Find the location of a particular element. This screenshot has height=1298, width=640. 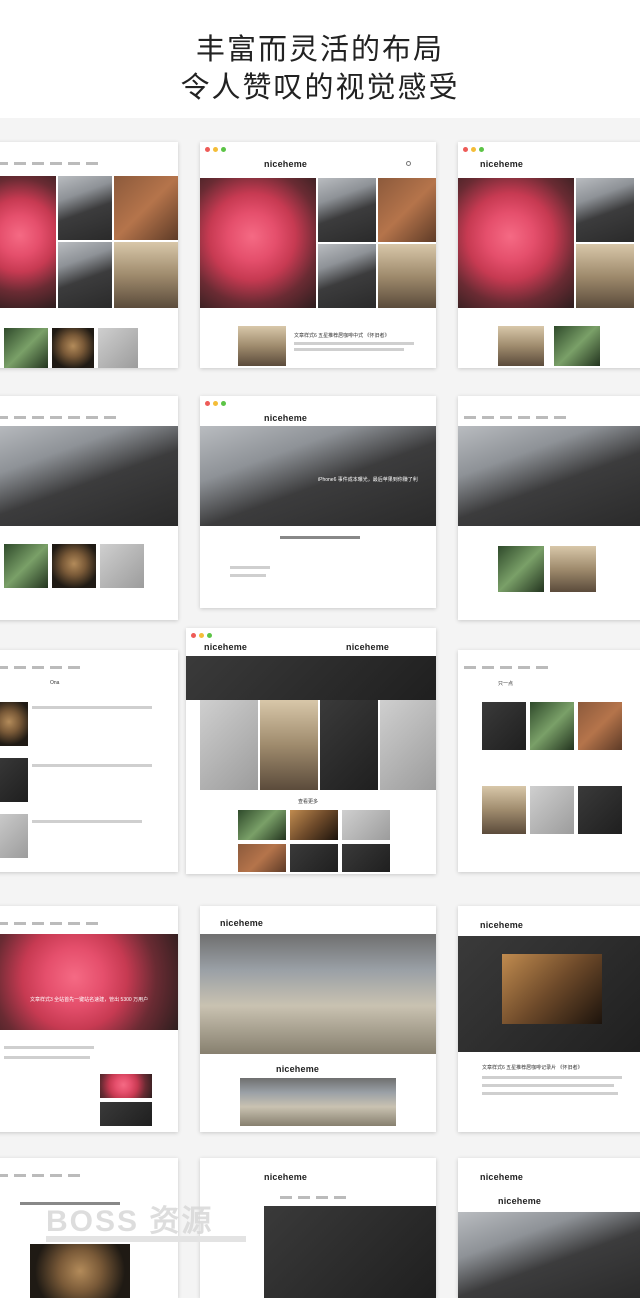

theme-preview-card-featured: niceheme niceheme 查看更多 is located at coordinates (311, 751).